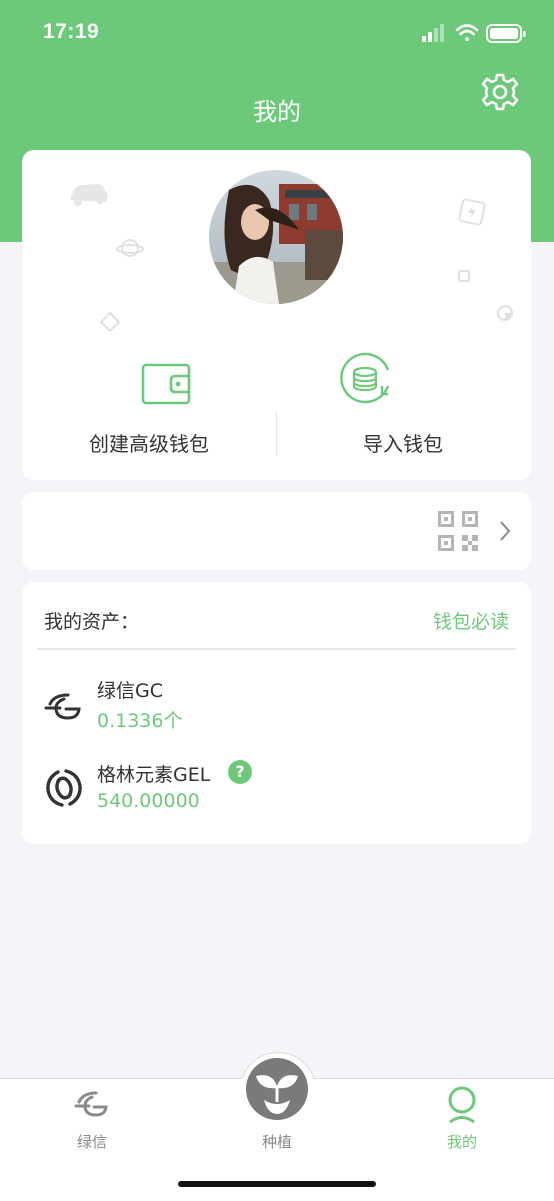 This screenshot has width=554, height=1201. I want to click on status-icons, so click(477, 34).